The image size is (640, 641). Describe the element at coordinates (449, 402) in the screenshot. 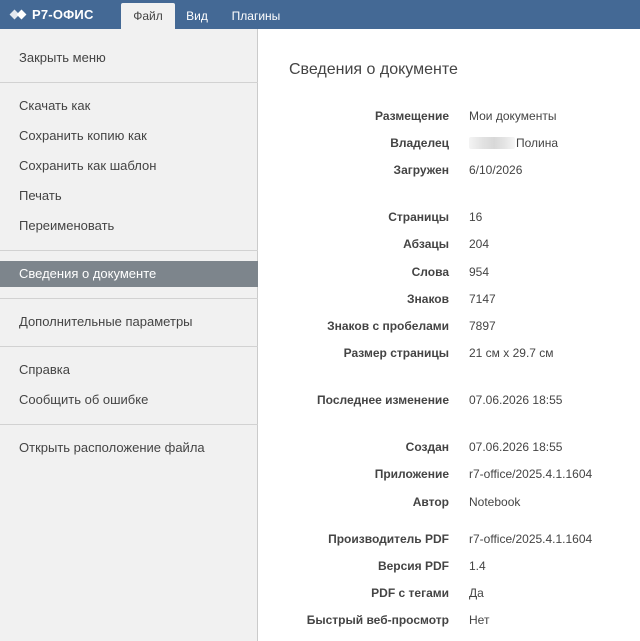

I see `info-row-last-modified: Последнее изменение 07.06.2026 18:55` at that location.